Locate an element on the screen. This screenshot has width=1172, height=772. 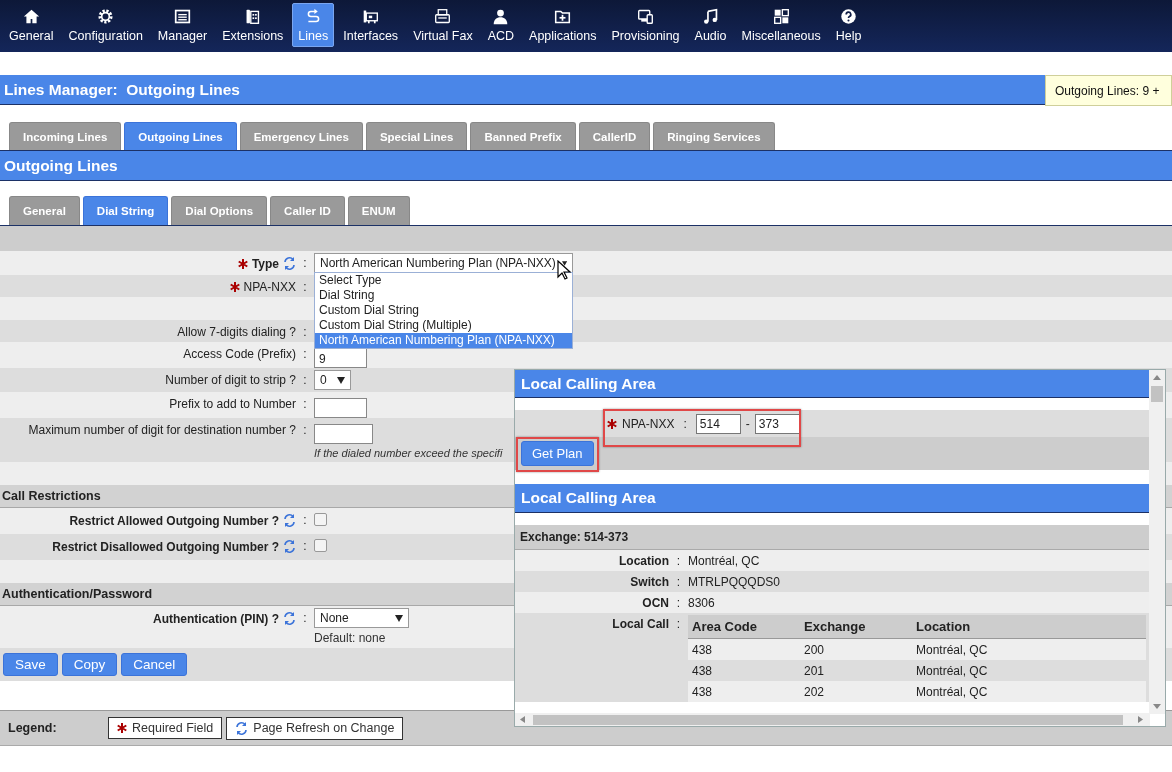
dropdown-option: North American Numbering Plan (NPA-NXX) is located at coordinates (443, 340).